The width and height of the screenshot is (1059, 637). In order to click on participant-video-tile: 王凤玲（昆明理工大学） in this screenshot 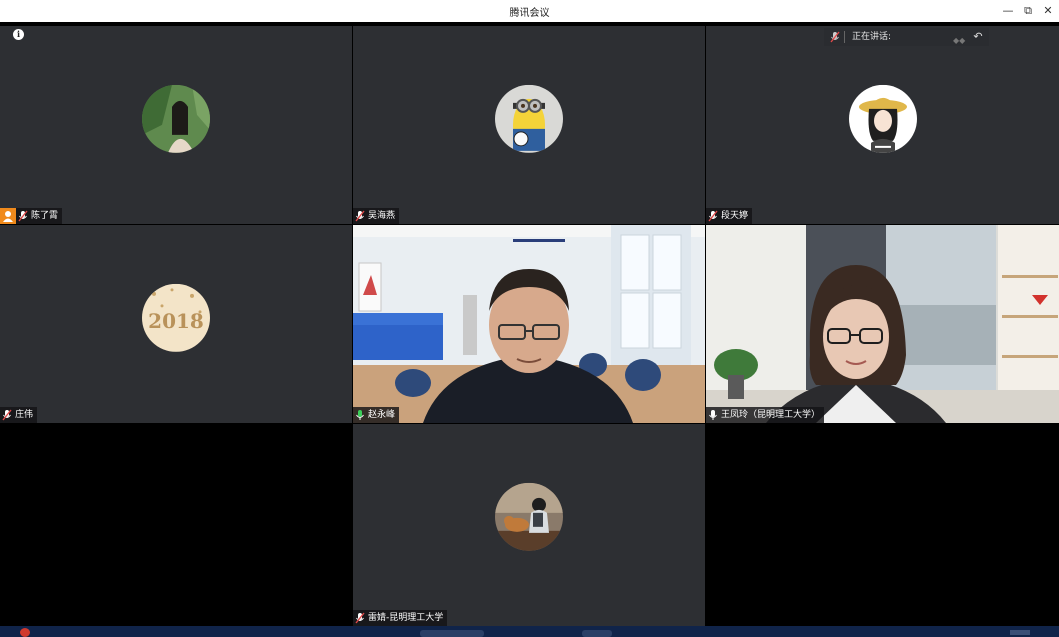, I will do `click(882, 324)`.